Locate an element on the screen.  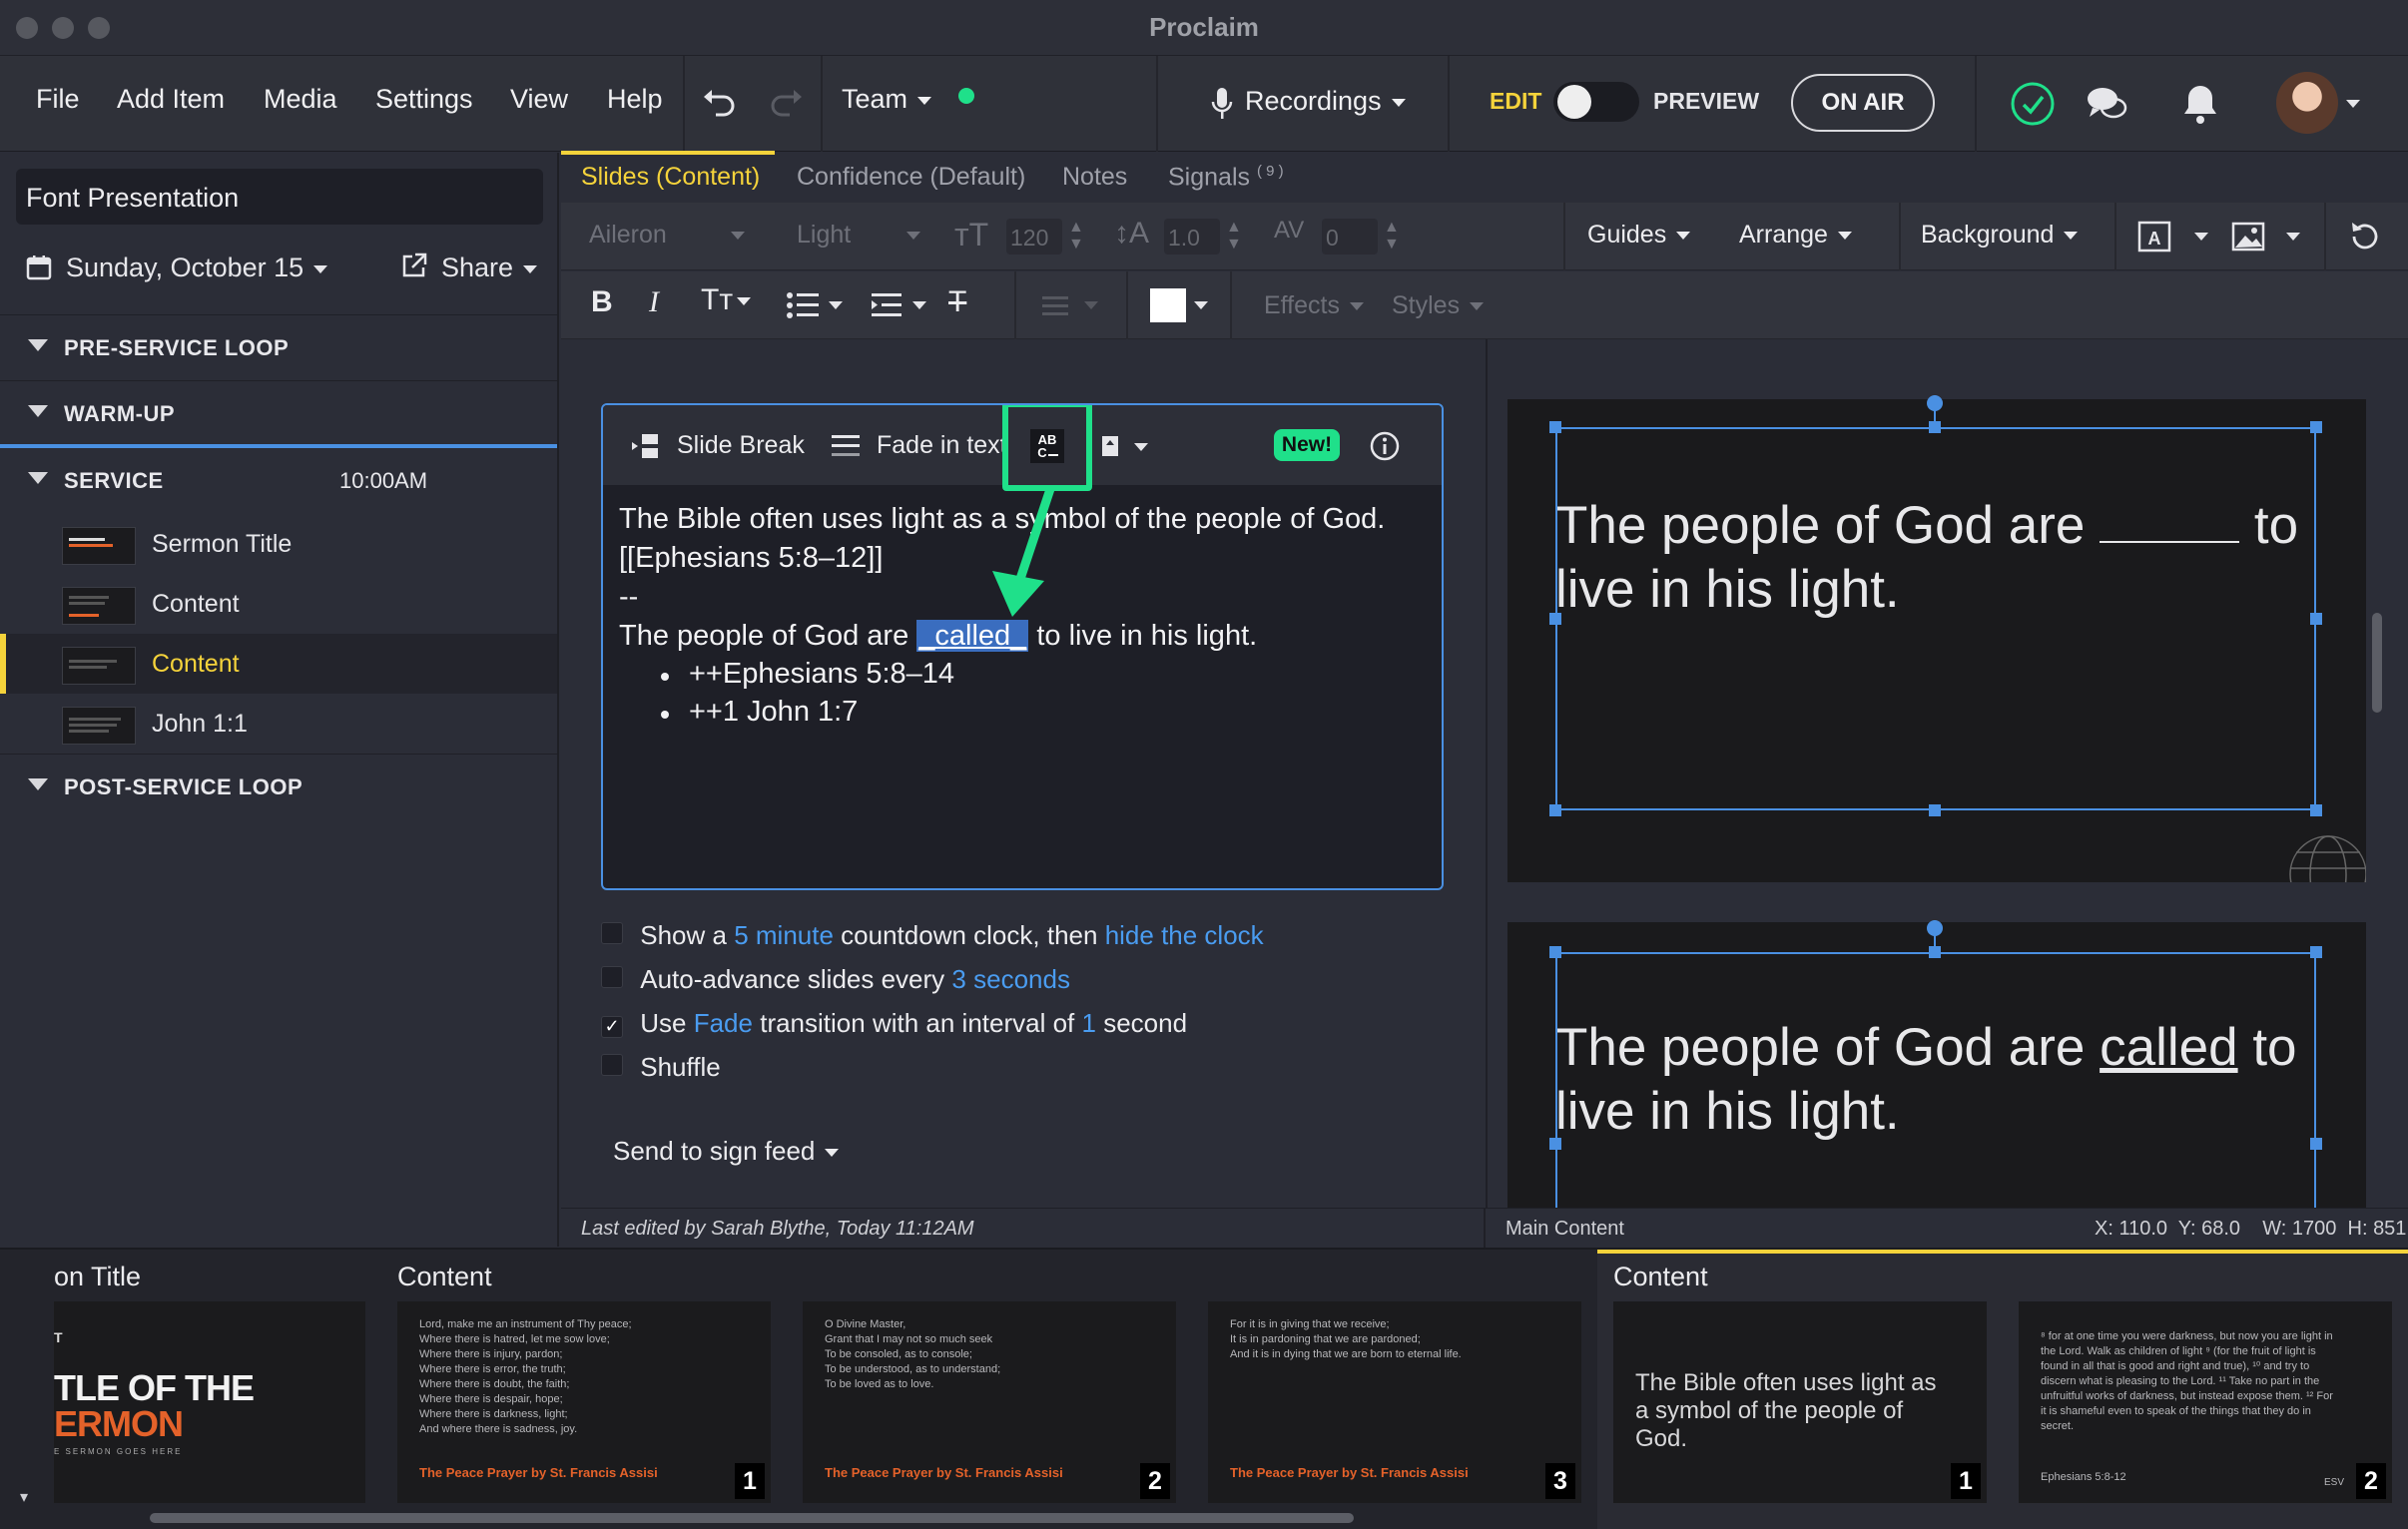
line-height-stepper: ▲ ▼ is located at coordinates (1234, 236).